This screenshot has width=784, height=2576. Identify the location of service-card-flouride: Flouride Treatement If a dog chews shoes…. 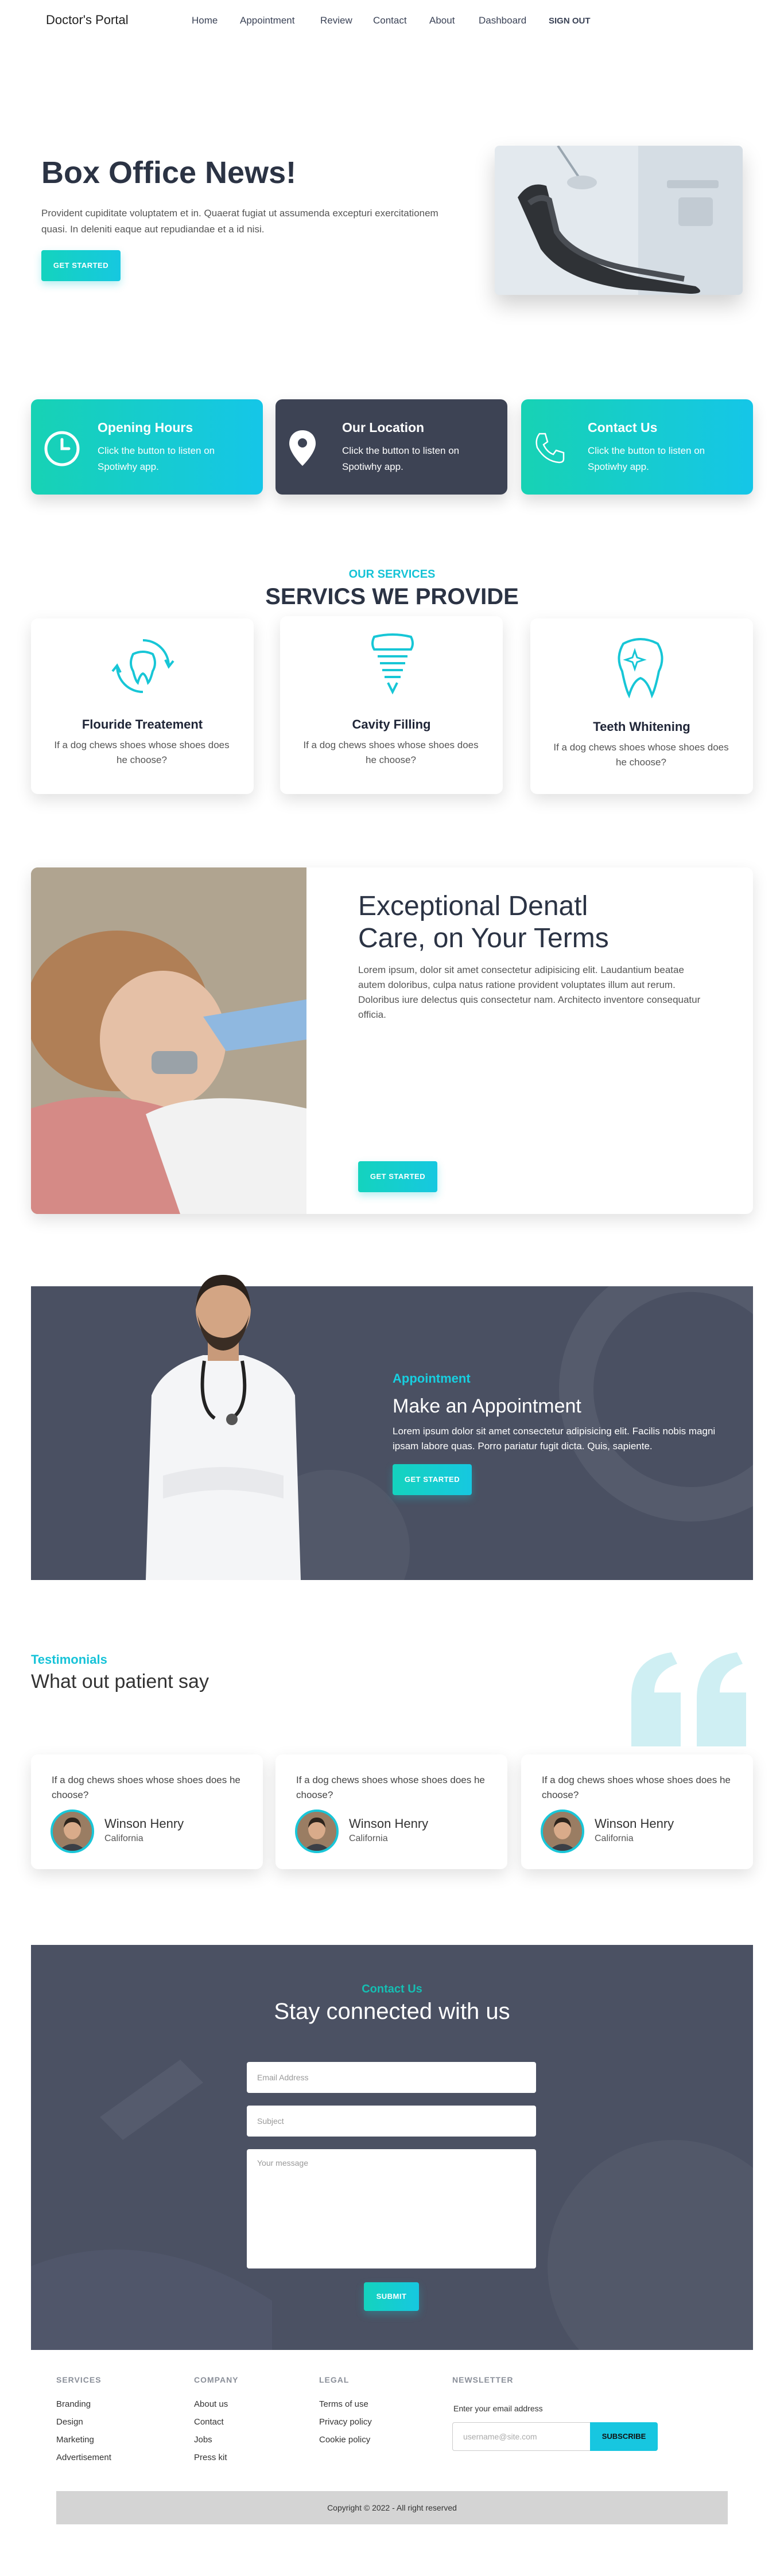
(142, 706).